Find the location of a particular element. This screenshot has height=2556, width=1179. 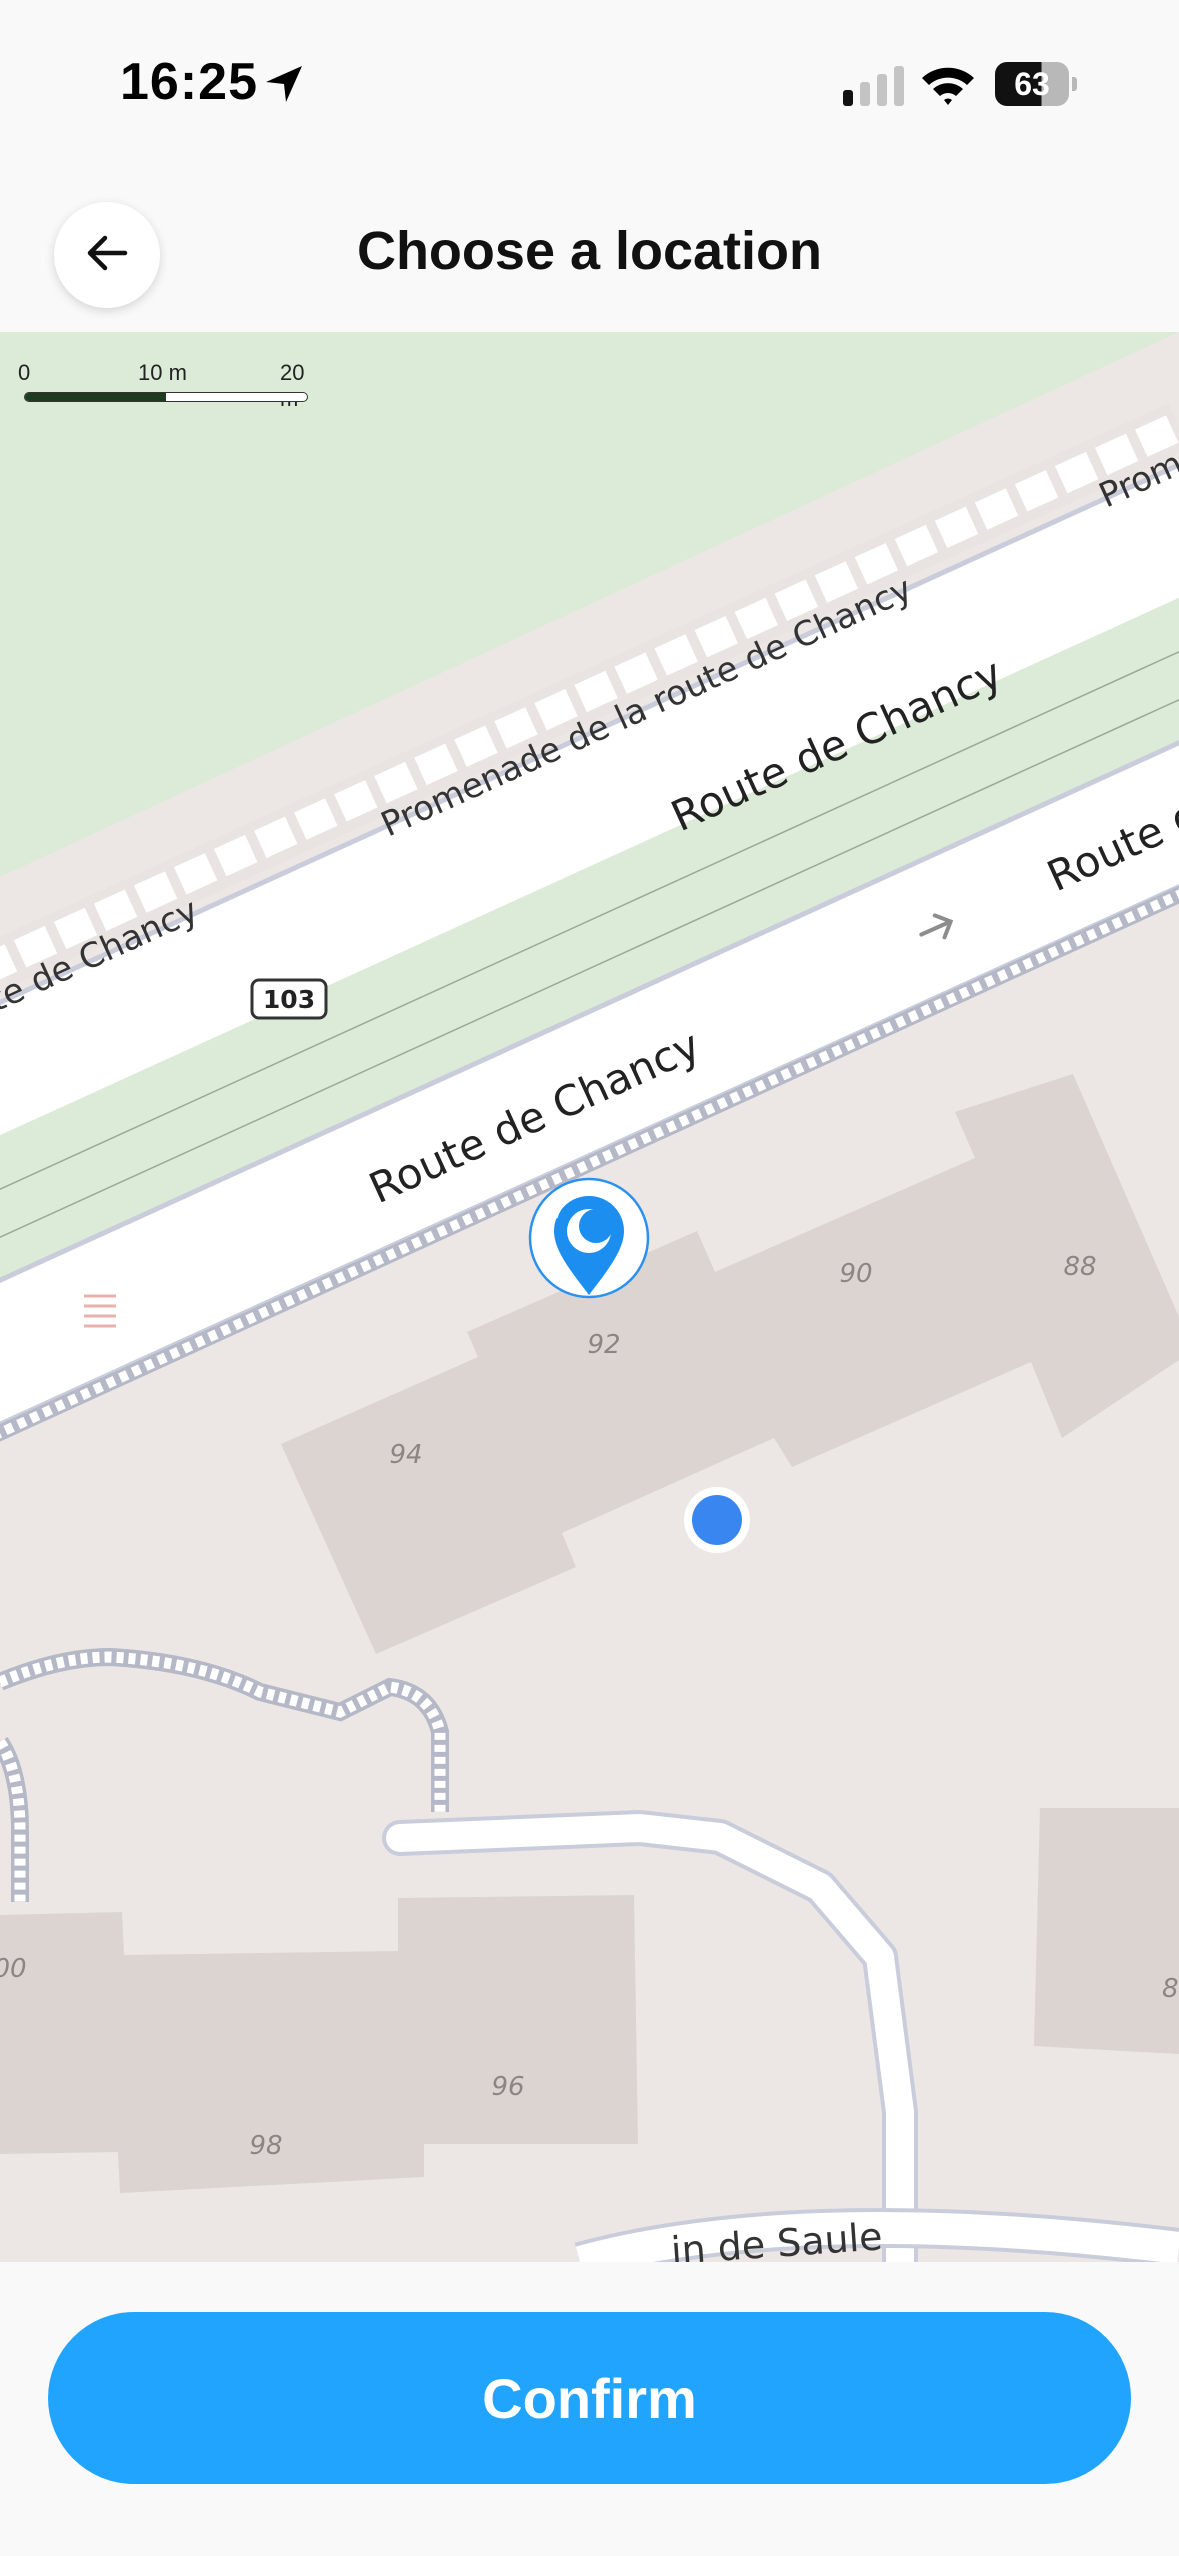

house-number: 00 is located at coordinates (13, 1969).